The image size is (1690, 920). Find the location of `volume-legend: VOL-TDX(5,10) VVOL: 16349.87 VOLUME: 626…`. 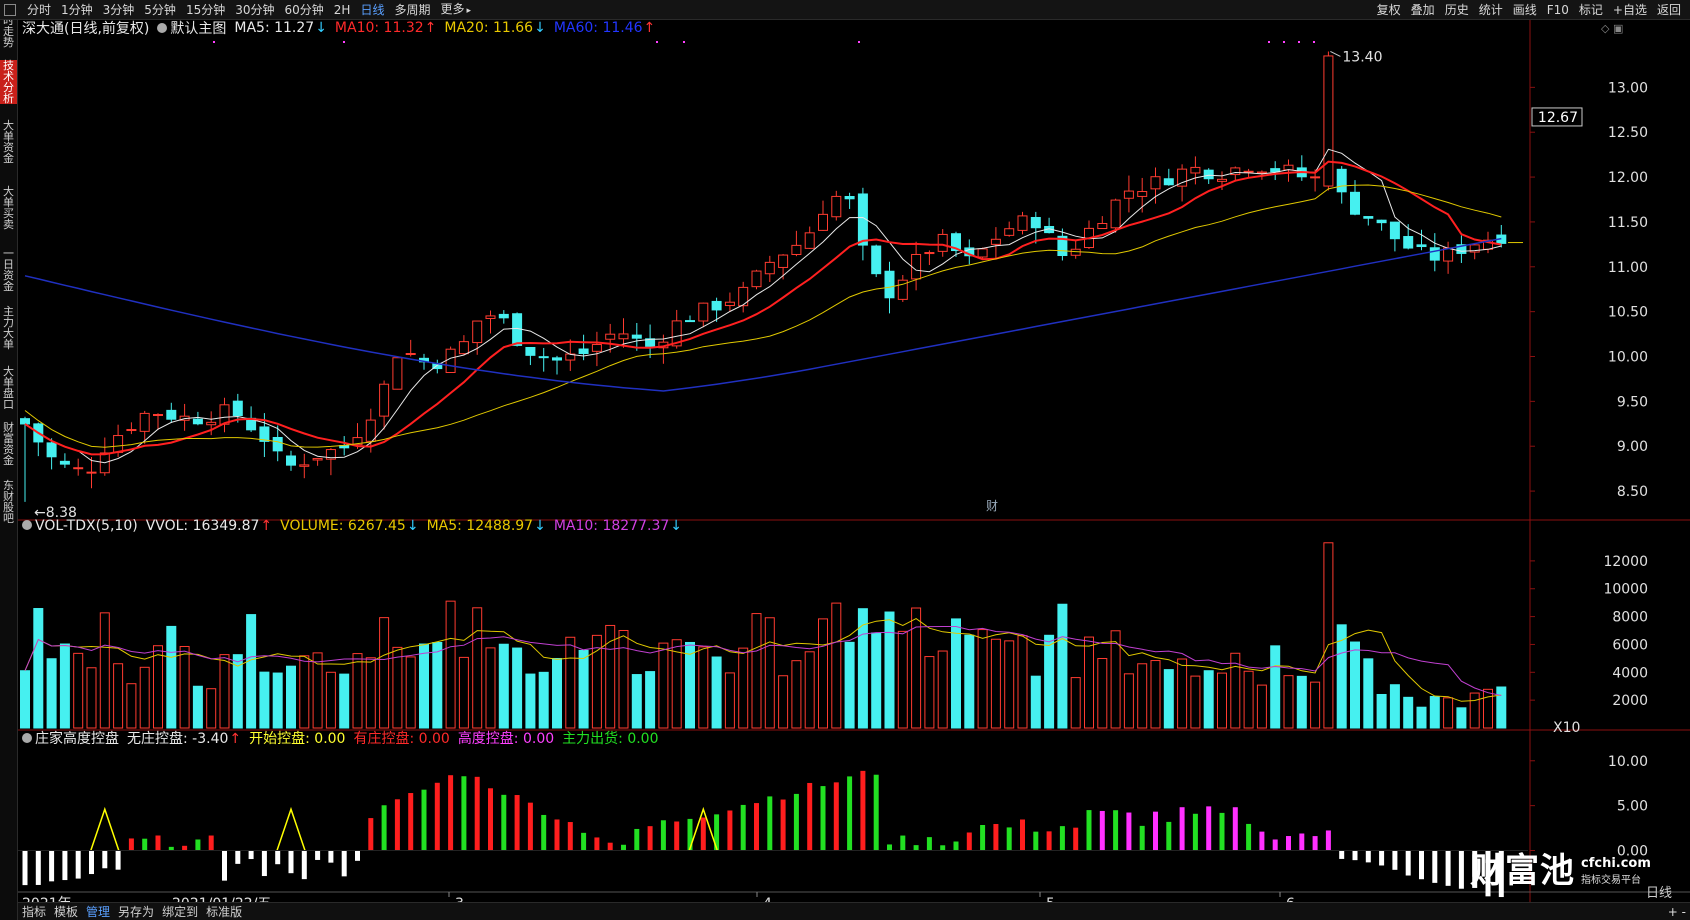

volume-legend: VOL-TDX(5,10) VVOL: 16349.87 VOLUME: 626… is located at coordinates (356, 526).